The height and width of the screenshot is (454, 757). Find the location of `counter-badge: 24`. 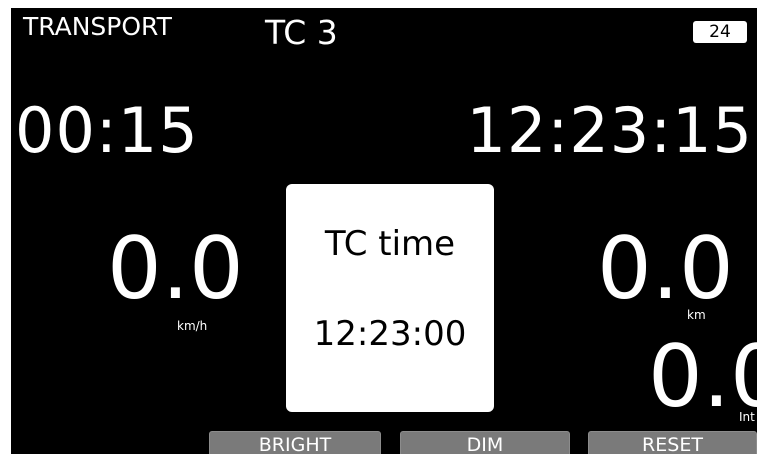

counter-badge: 24 is located at coordinates (720, 32).